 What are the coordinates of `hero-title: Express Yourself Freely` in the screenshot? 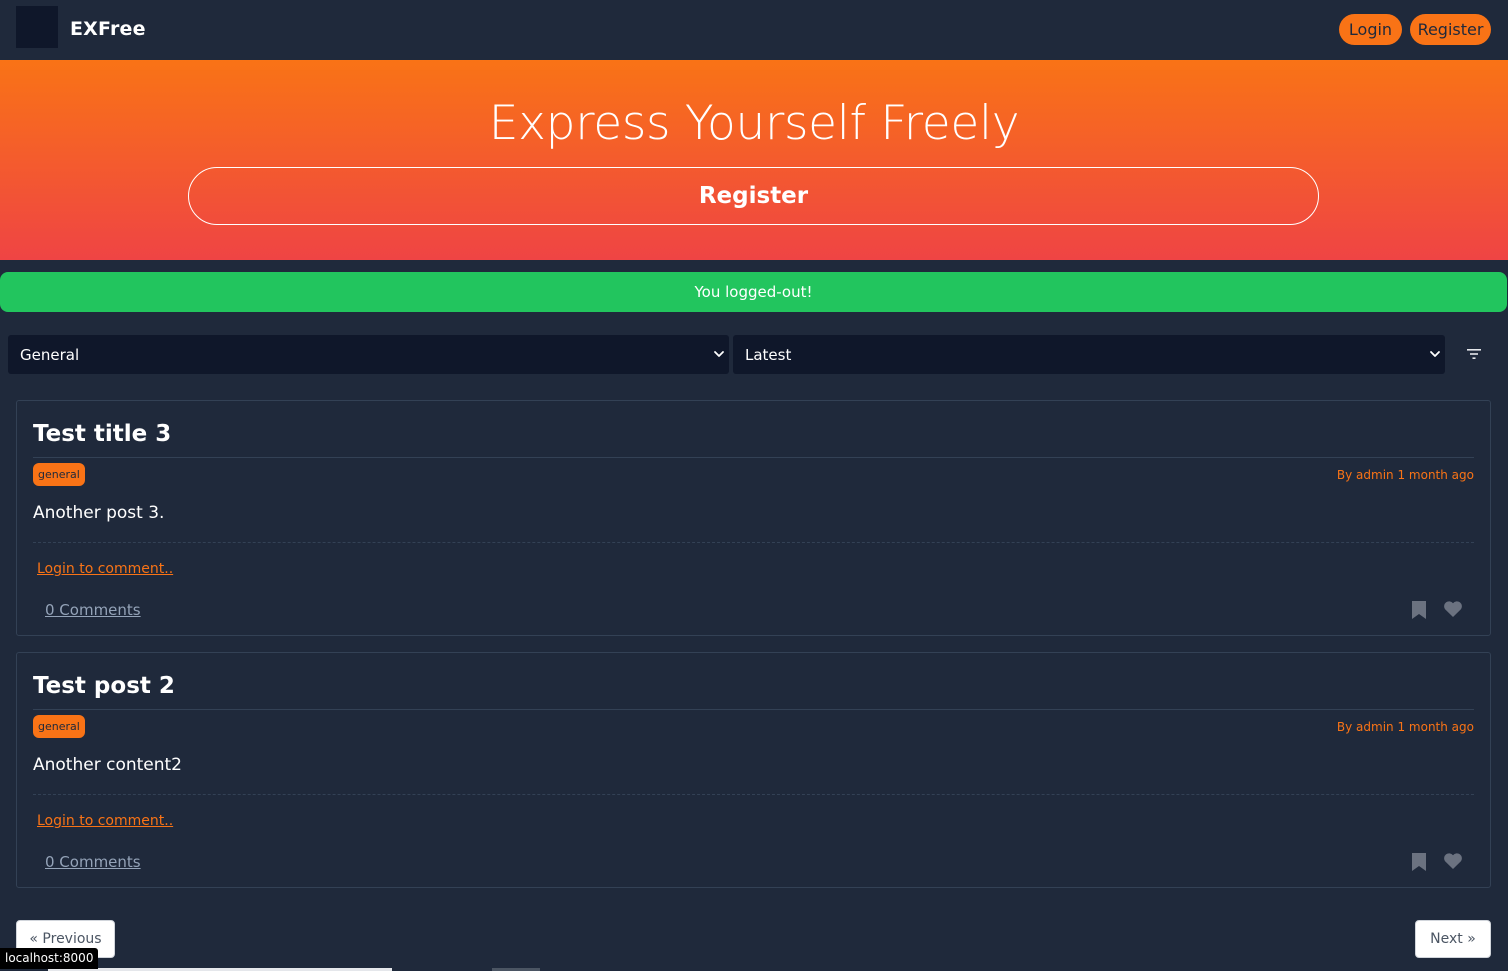 It's located at (754, 123).